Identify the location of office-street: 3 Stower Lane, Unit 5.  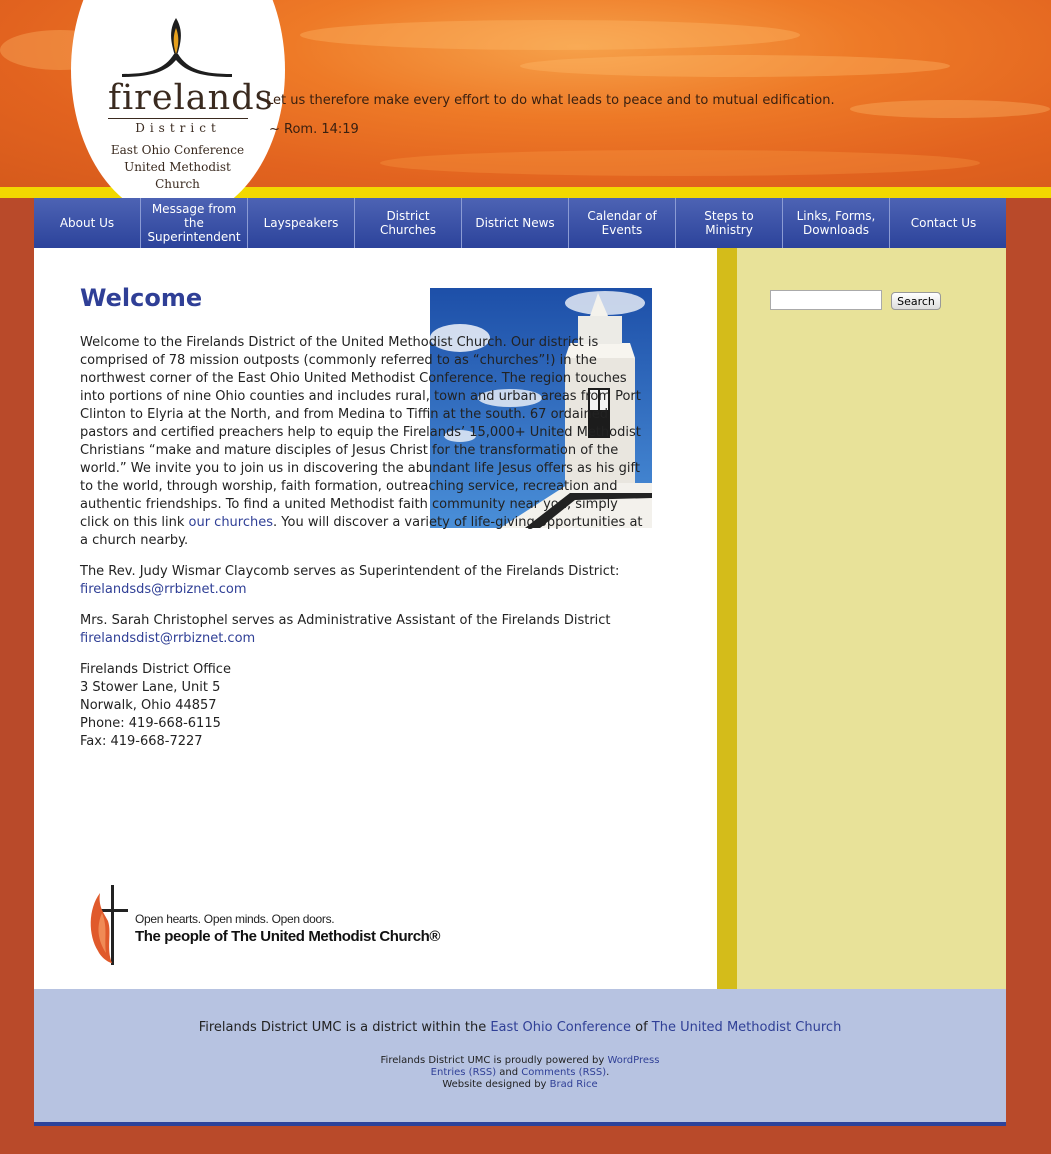
(150, 687).